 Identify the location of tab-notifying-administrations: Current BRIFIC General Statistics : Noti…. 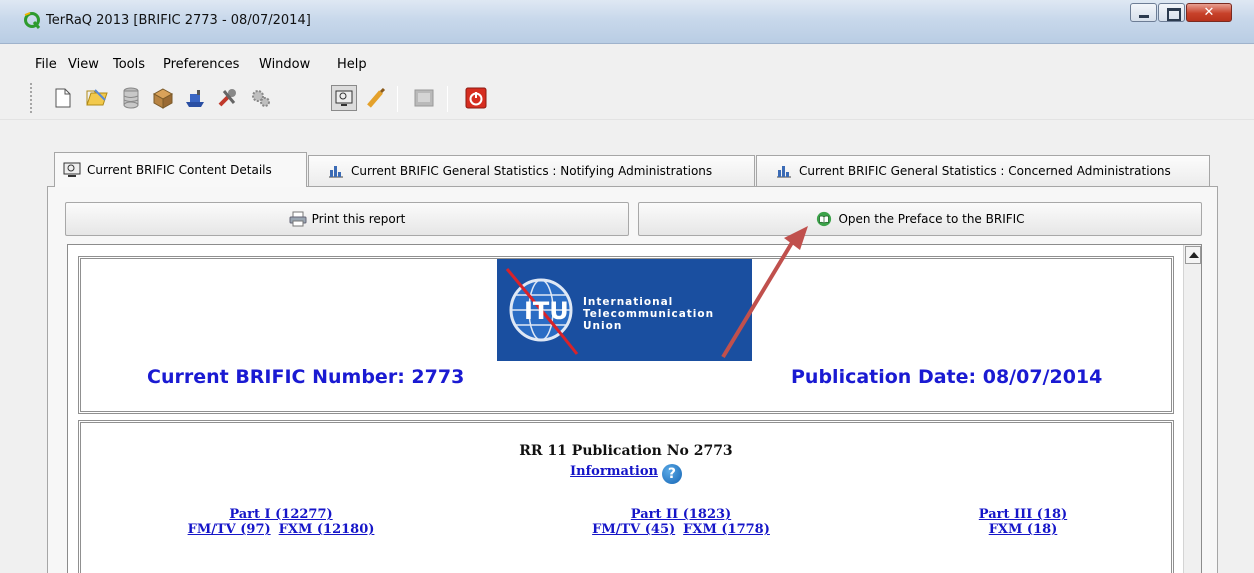
(531, 170).